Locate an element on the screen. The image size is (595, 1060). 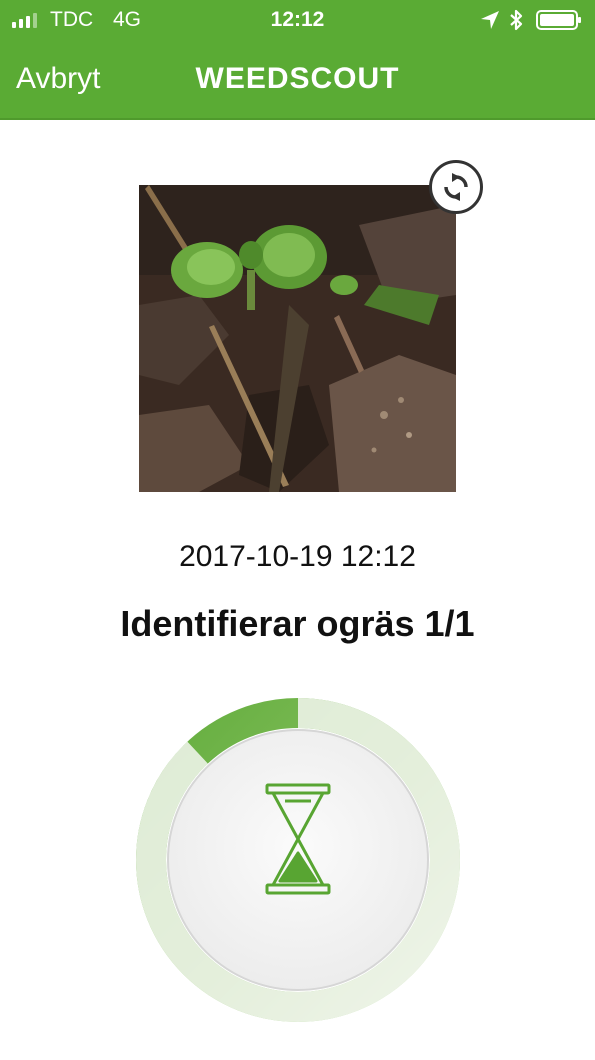
header: TDC 4G 12:12 Avbryt WEEDSCOUT is located at coordinates (297, 60).